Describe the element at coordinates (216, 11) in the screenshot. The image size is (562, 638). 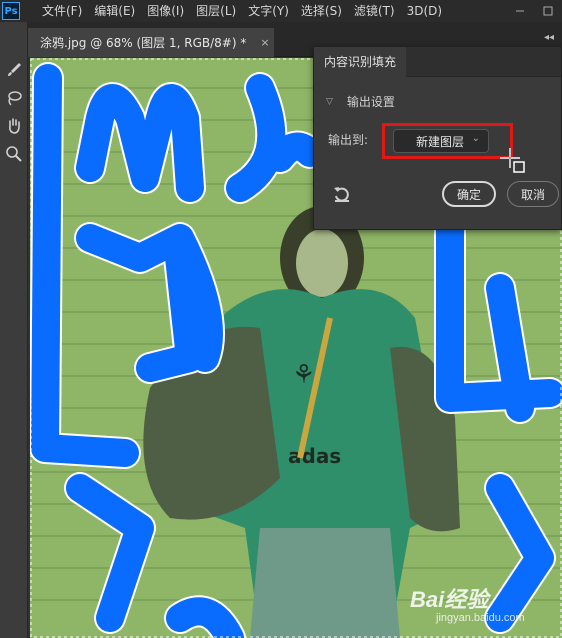
I see `menu-layer: 图层(L)` at that location.